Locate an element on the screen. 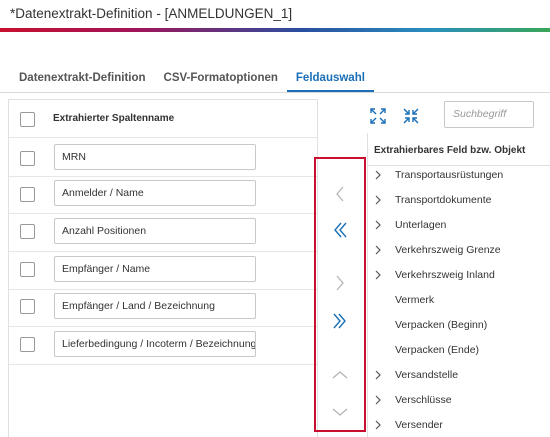 This screenshot has height=437, width=550. transfer-buttons-group is located at coordinates (340, 294).